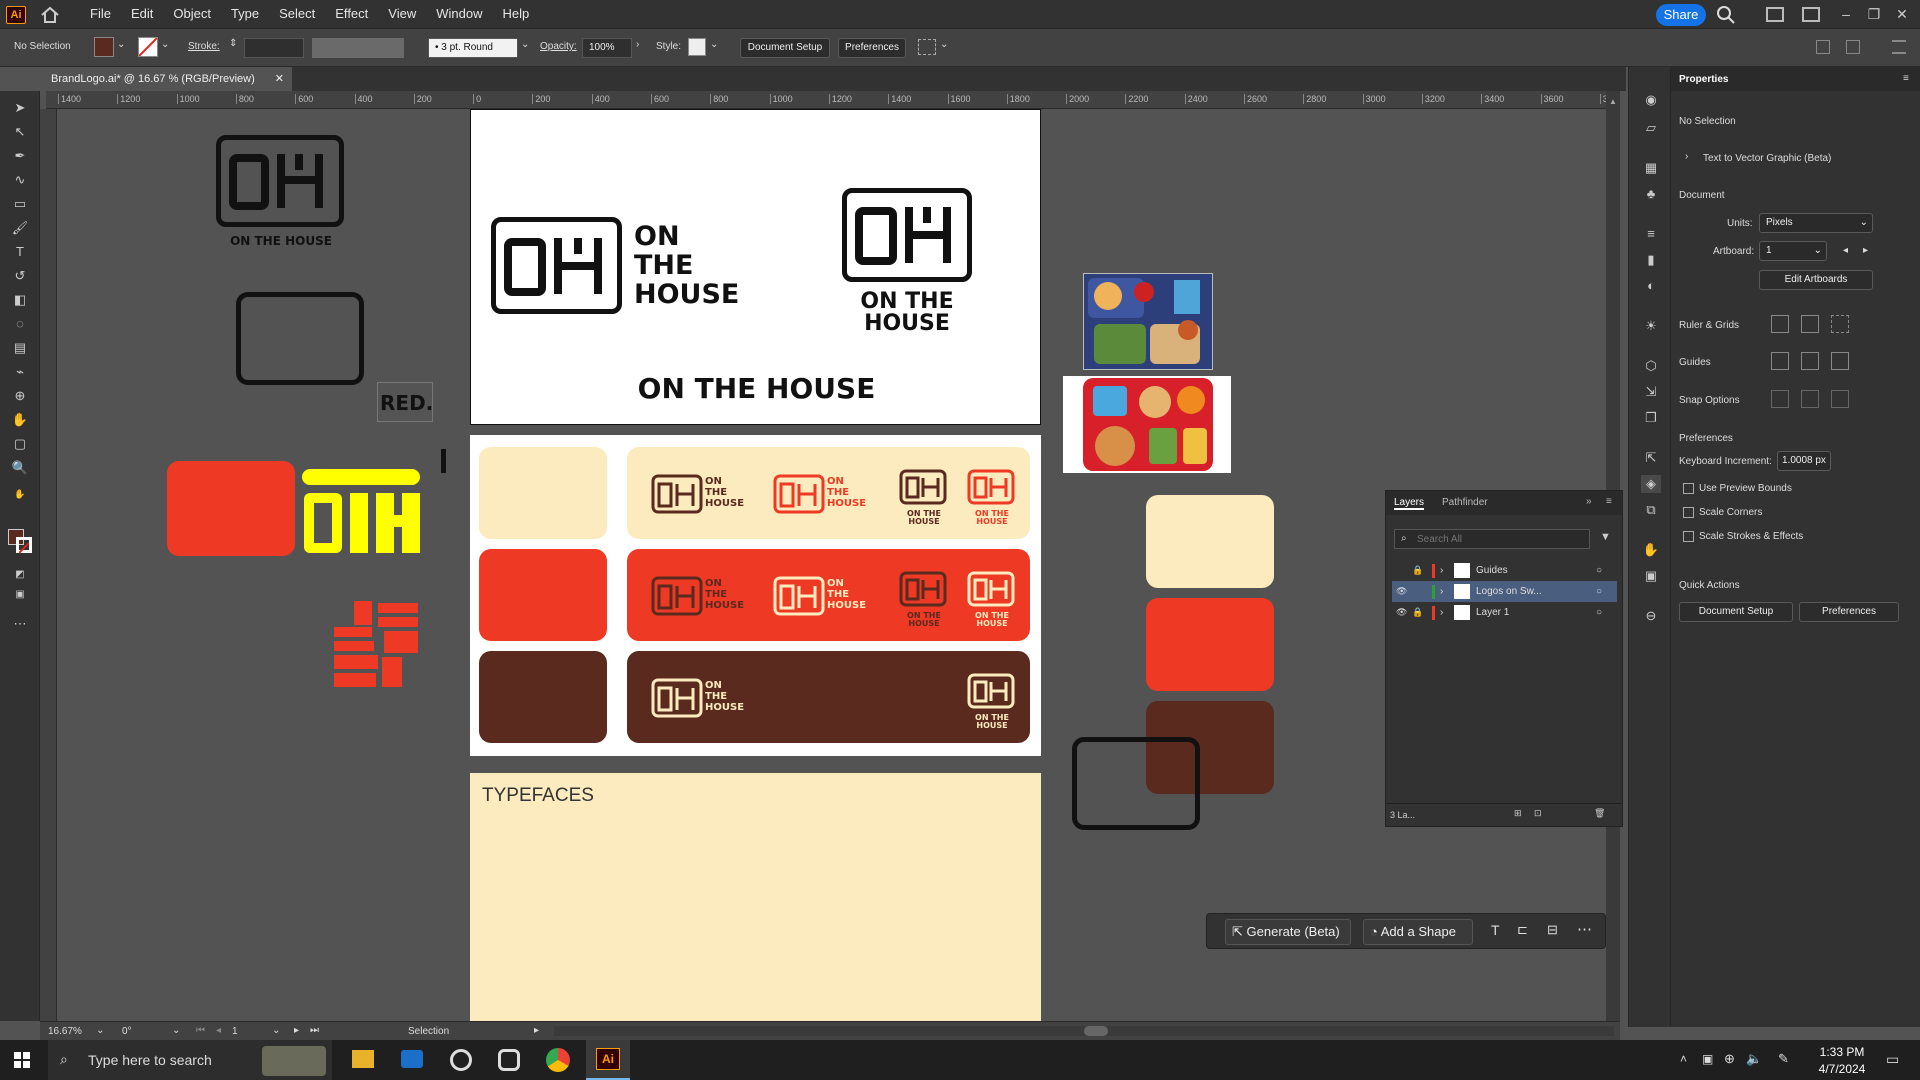 This screenshot has width=1920, height=1080. What do you see at coordinates (1651, 576) in the screenshot?
I see `book-panel-icon: ▣` at bounding box center [1651, 576].